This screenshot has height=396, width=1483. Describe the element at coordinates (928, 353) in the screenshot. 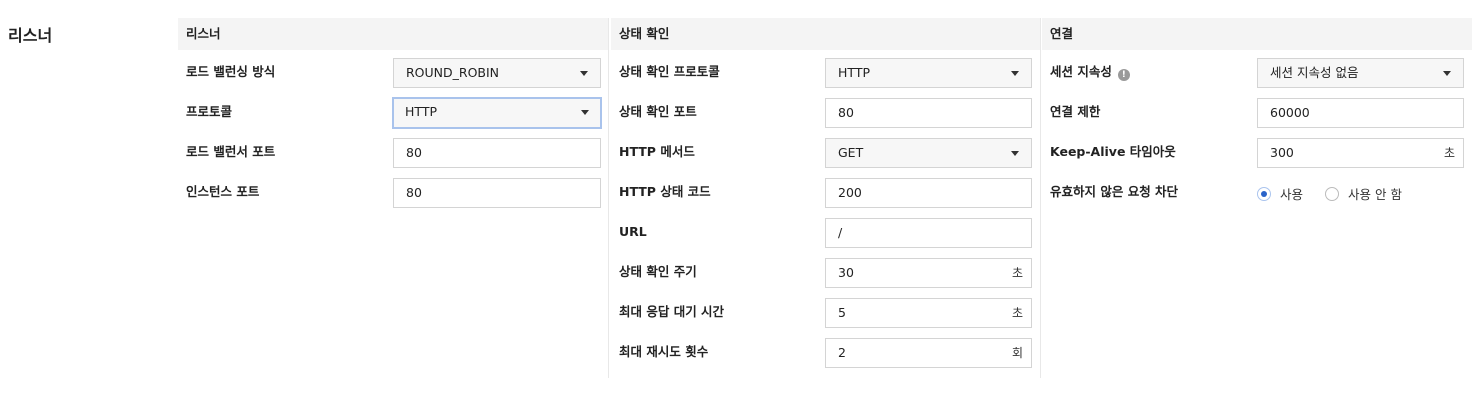

I see `max-retries-input: 2 회` at that location.